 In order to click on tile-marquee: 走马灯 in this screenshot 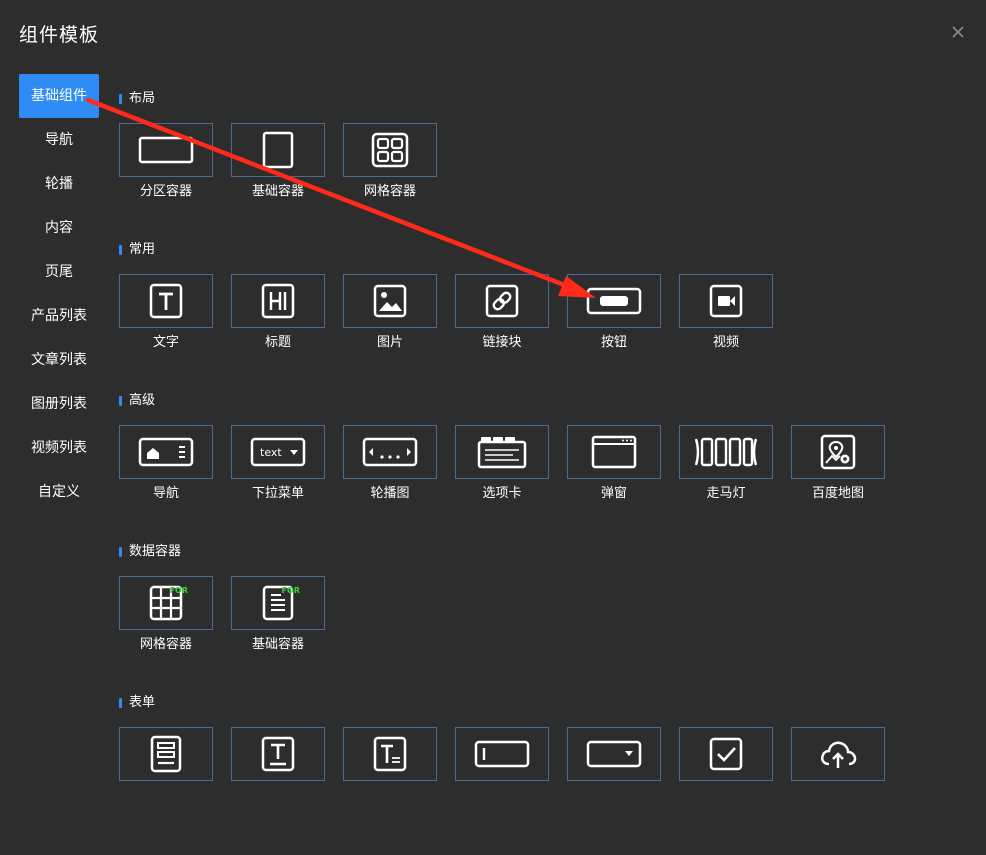, I will do `click(726, 463)`.